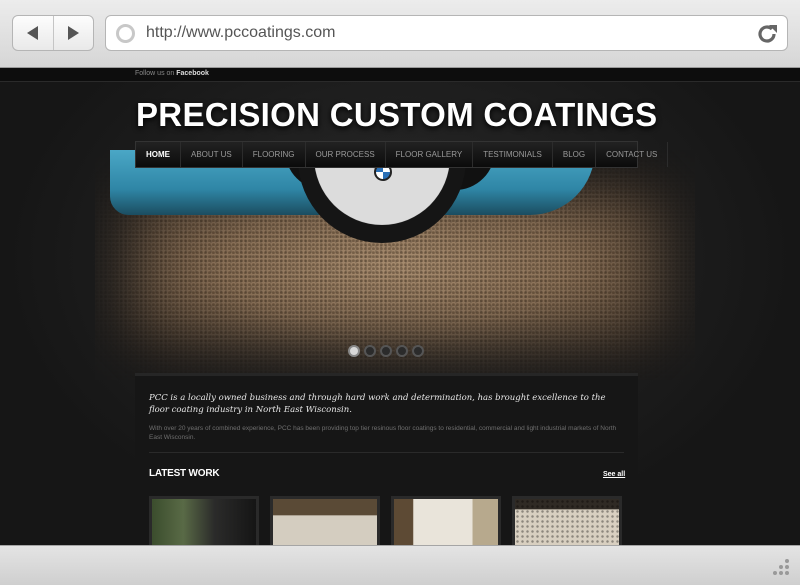 The width and height of the screenshot is (800, 585). What do you see at coordinates (386, 452) in the screenshot?
I see `divider` at bounding box center [386, 452].